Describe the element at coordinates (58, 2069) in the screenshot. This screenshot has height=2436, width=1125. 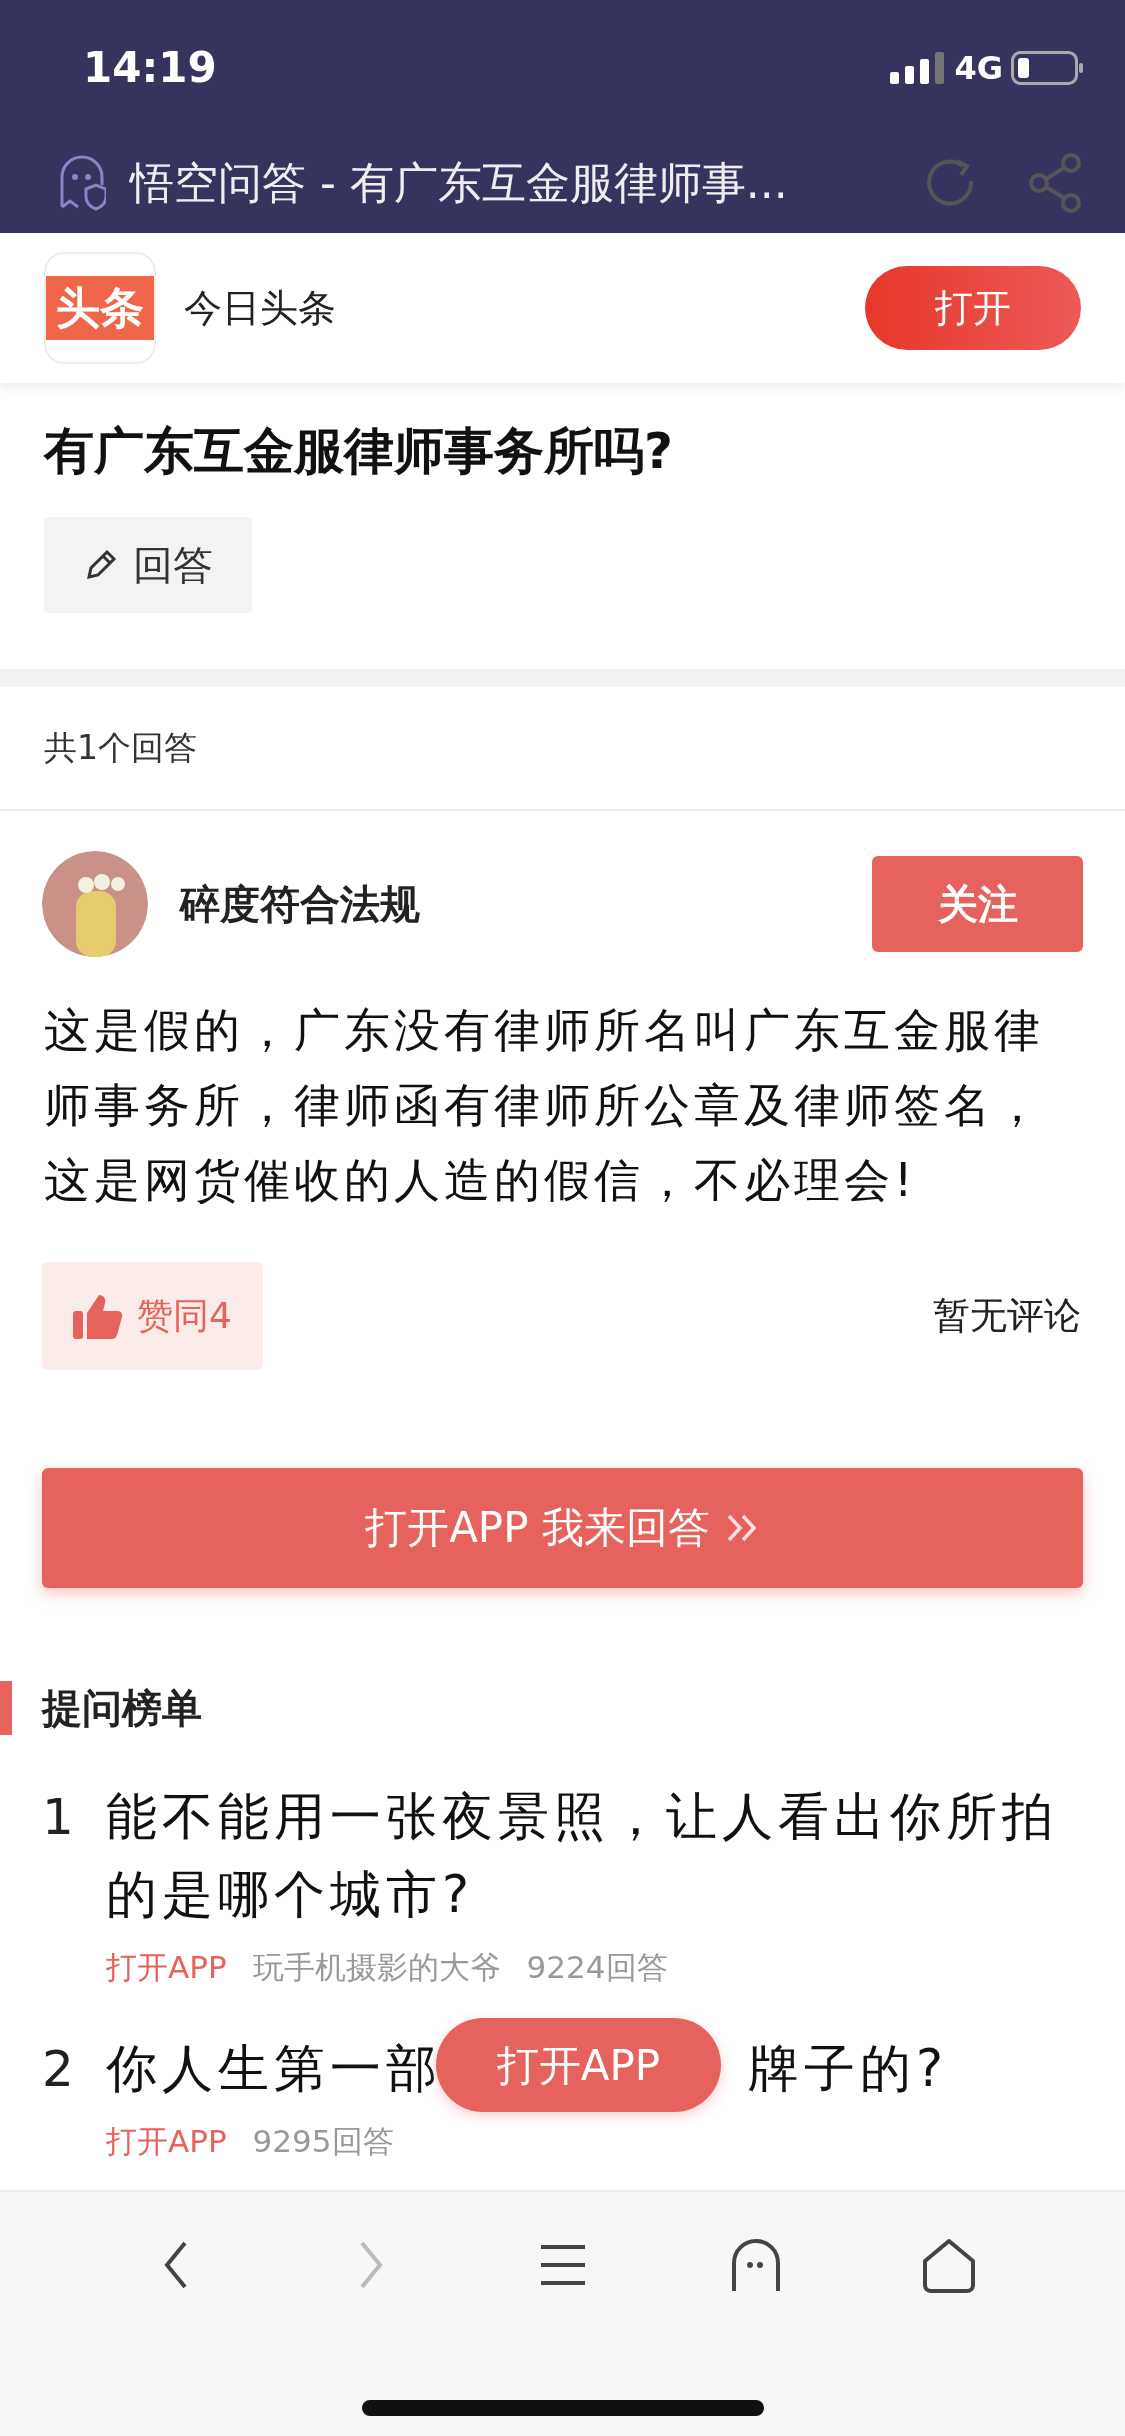
I see `rank-number: 2` at that location.